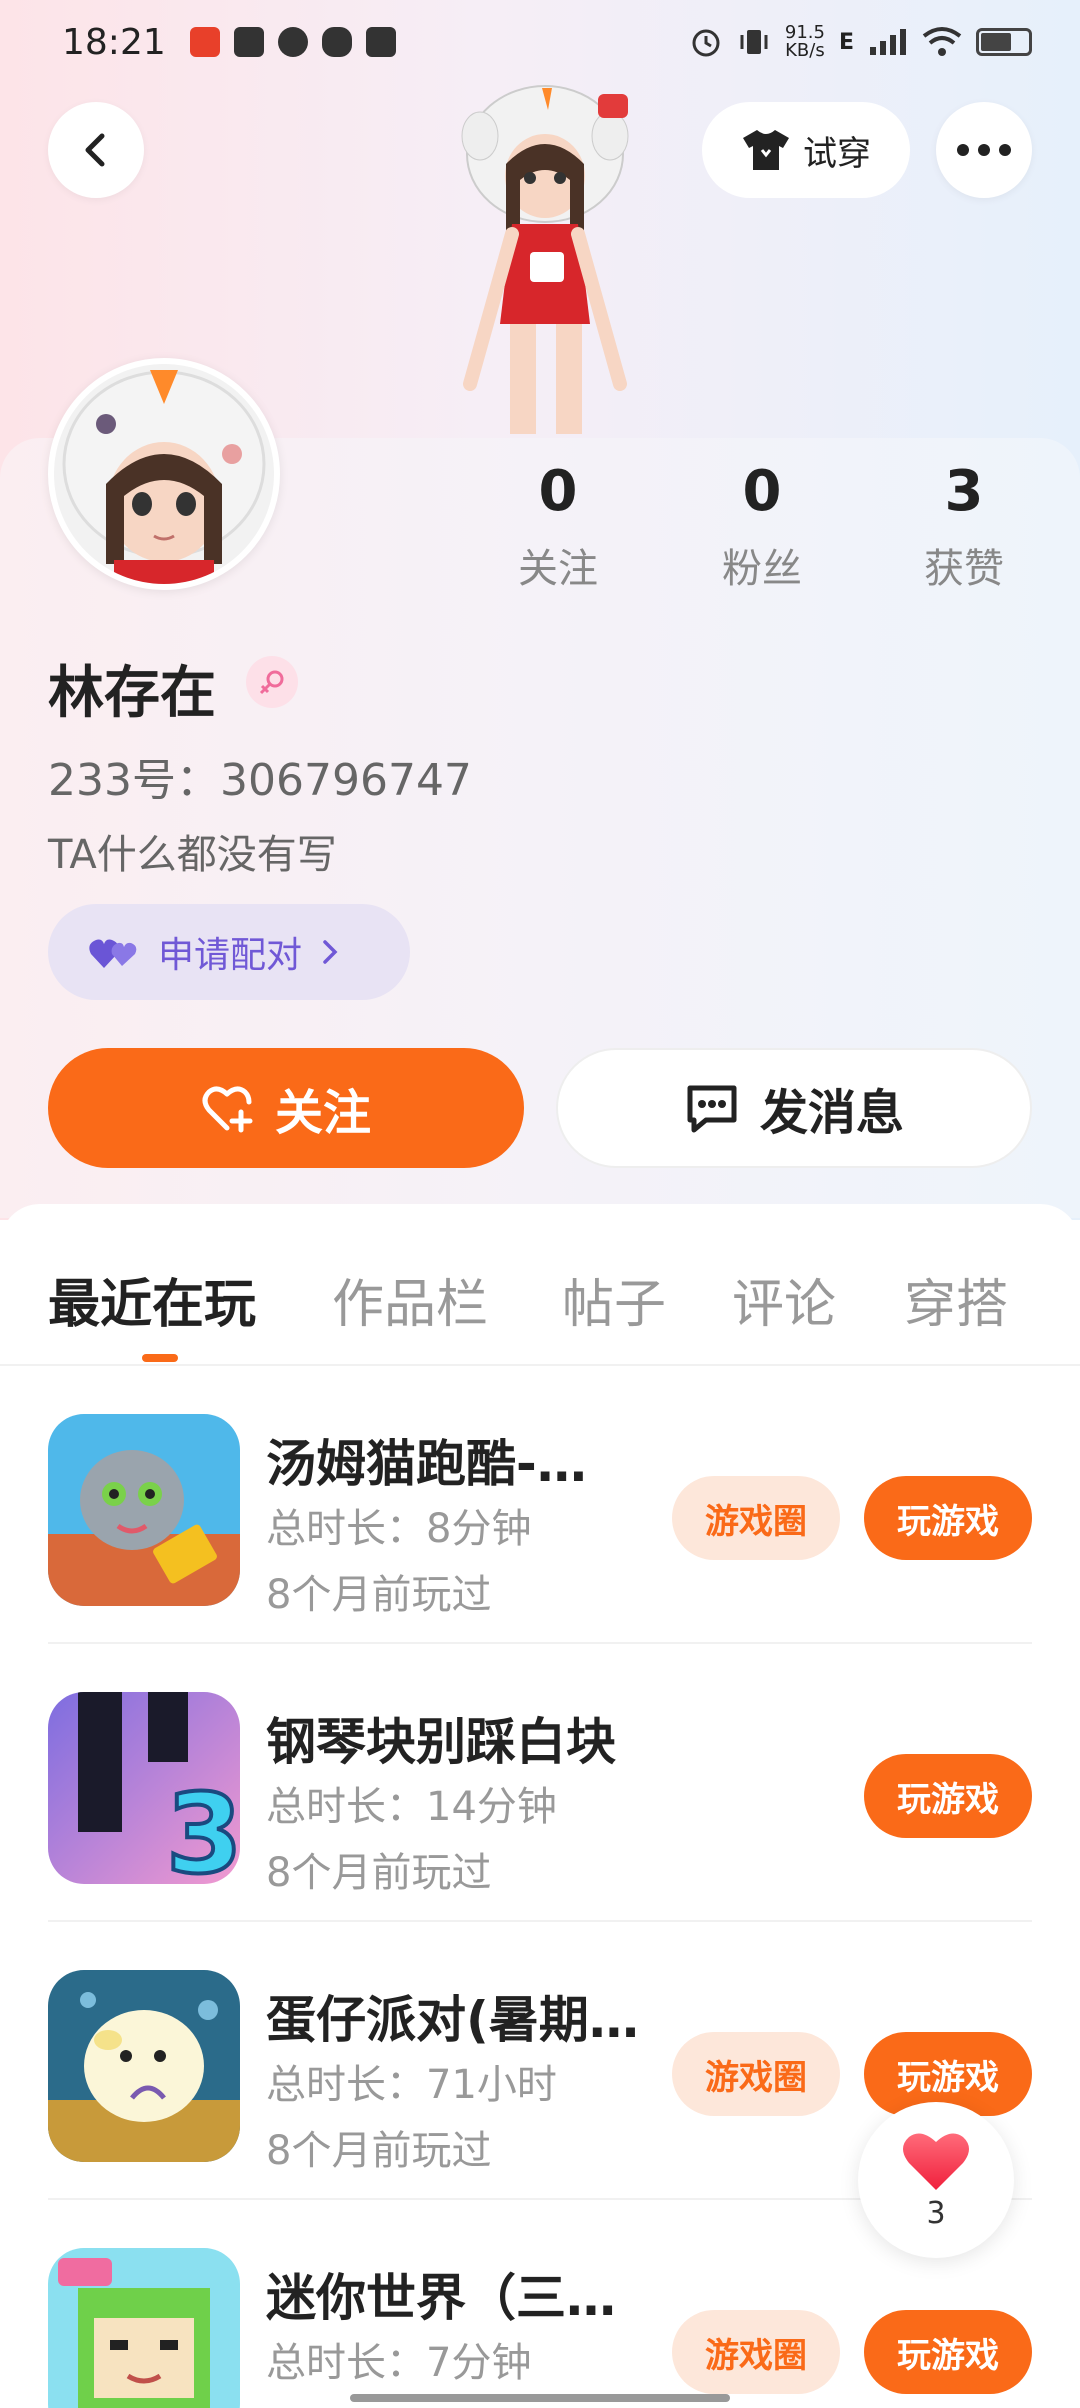 The height and width of the screenshot is (2408, 1080). What do you see at coordinates (399, 2363) in the screenshot?
I see `game-duration: 总时长：7分钟` at bounding box center [399, 2363].